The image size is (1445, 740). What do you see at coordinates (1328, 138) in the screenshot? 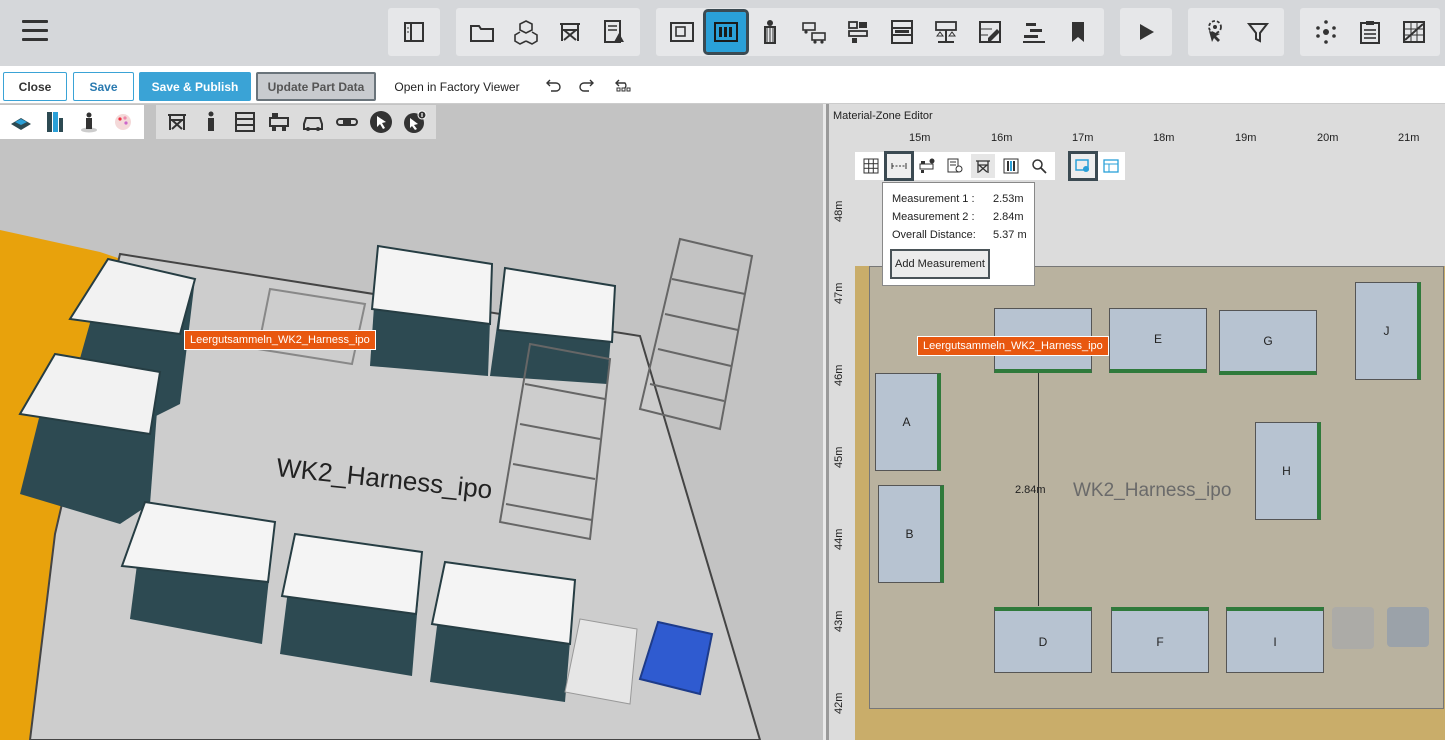
I see `ruler-x-tick: 20m` at bounding box center [1328, 138].